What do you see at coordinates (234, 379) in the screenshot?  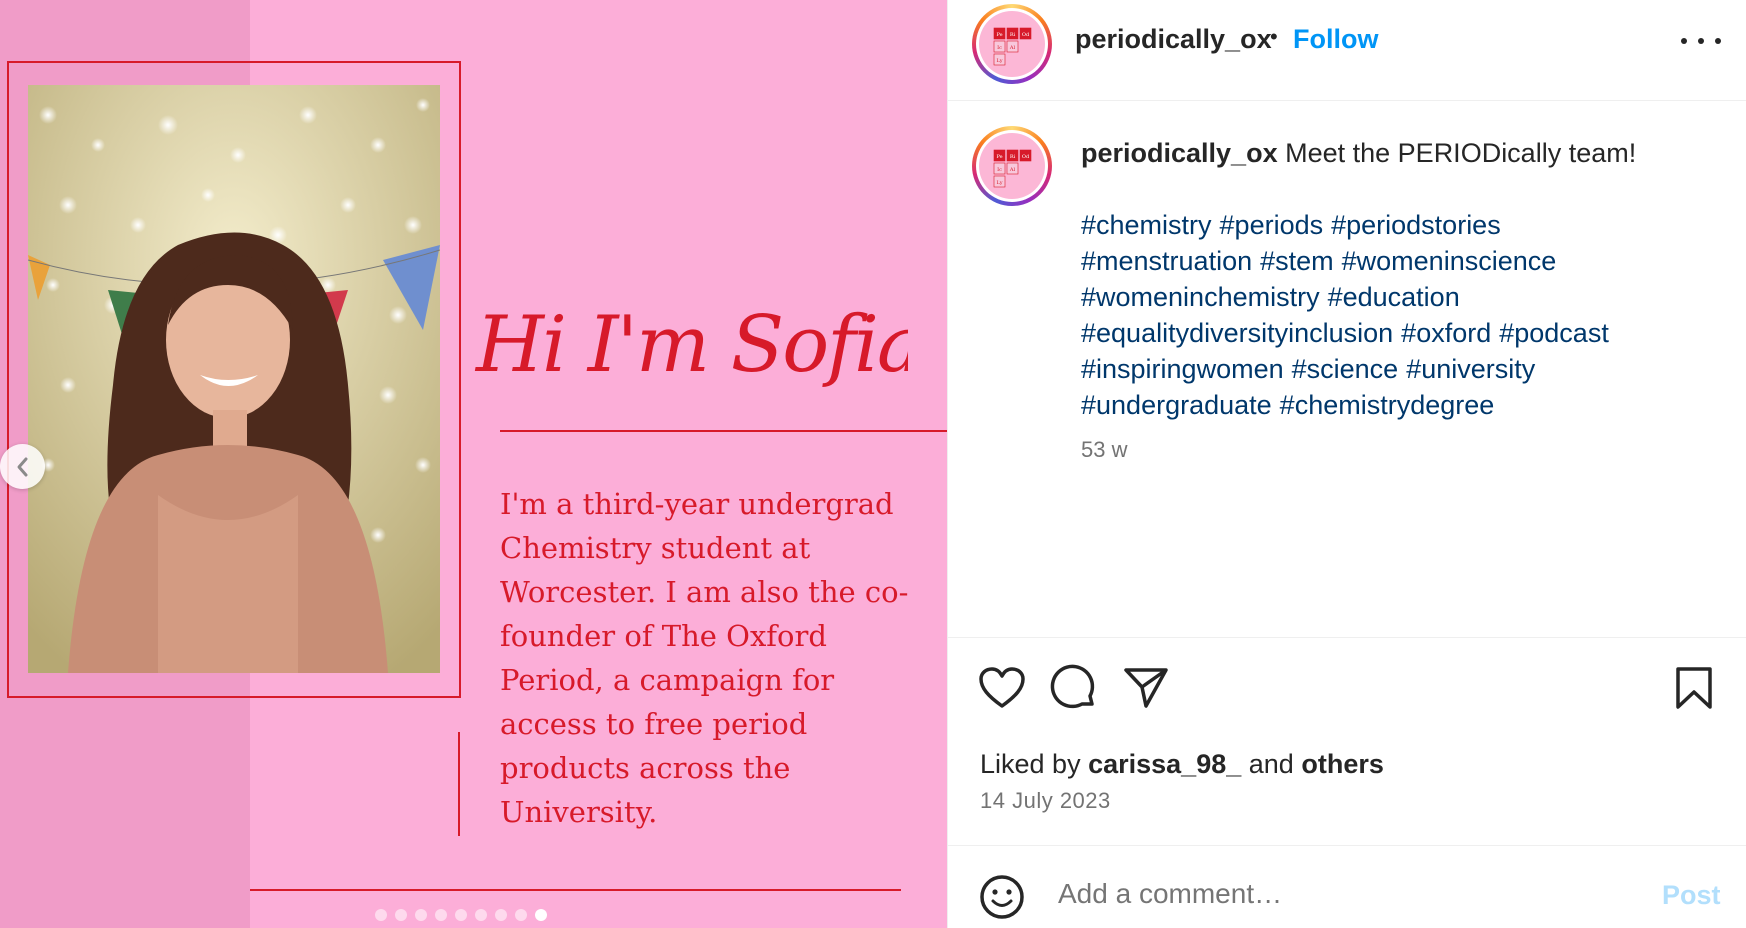 I see `portrait-photo` at bounding box center [234, 379].